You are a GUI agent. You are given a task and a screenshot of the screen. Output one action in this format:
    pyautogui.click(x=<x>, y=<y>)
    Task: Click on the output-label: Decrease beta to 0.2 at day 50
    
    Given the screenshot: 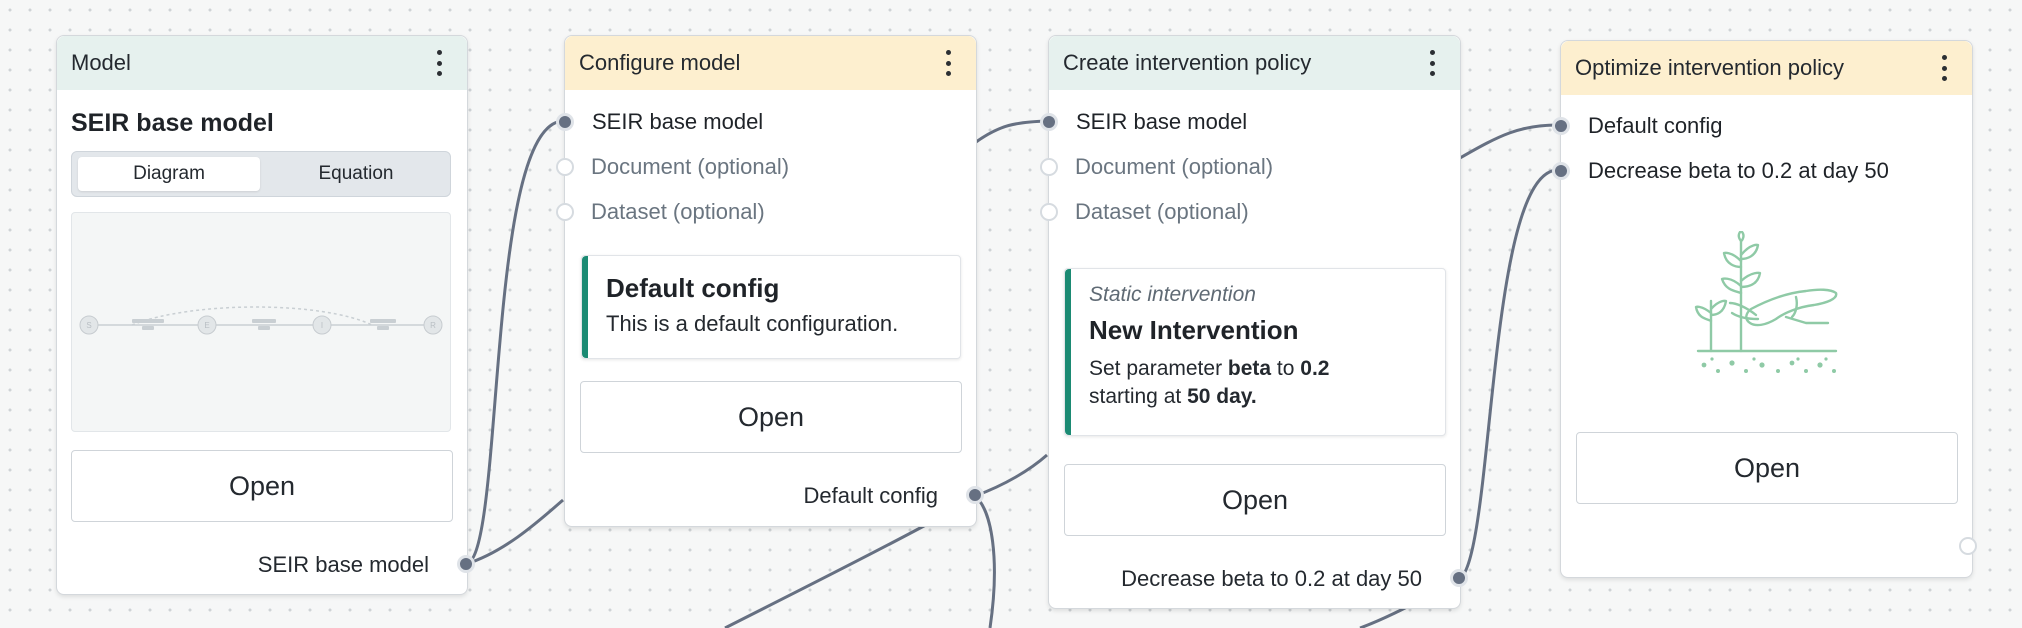 What is the action you would take?
    pyautogui.click(x=1271, y=578)
    